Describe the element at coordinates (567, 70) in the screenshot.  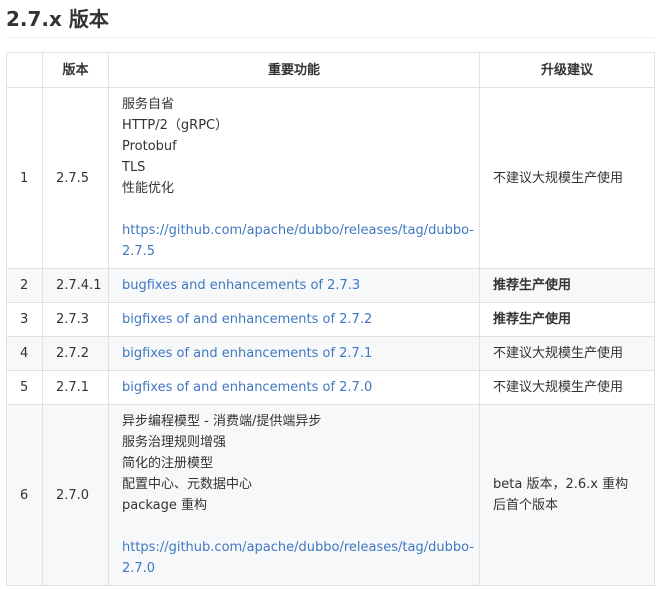
I see `header-advice: 升级建议` at that location.